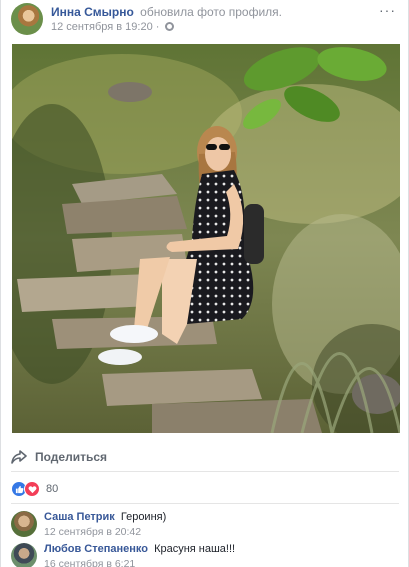  Describe the element at coordinates (102, 27) in the screenshot. I see `post-timestamp-link: 12 сентября в 19:20` at that location.